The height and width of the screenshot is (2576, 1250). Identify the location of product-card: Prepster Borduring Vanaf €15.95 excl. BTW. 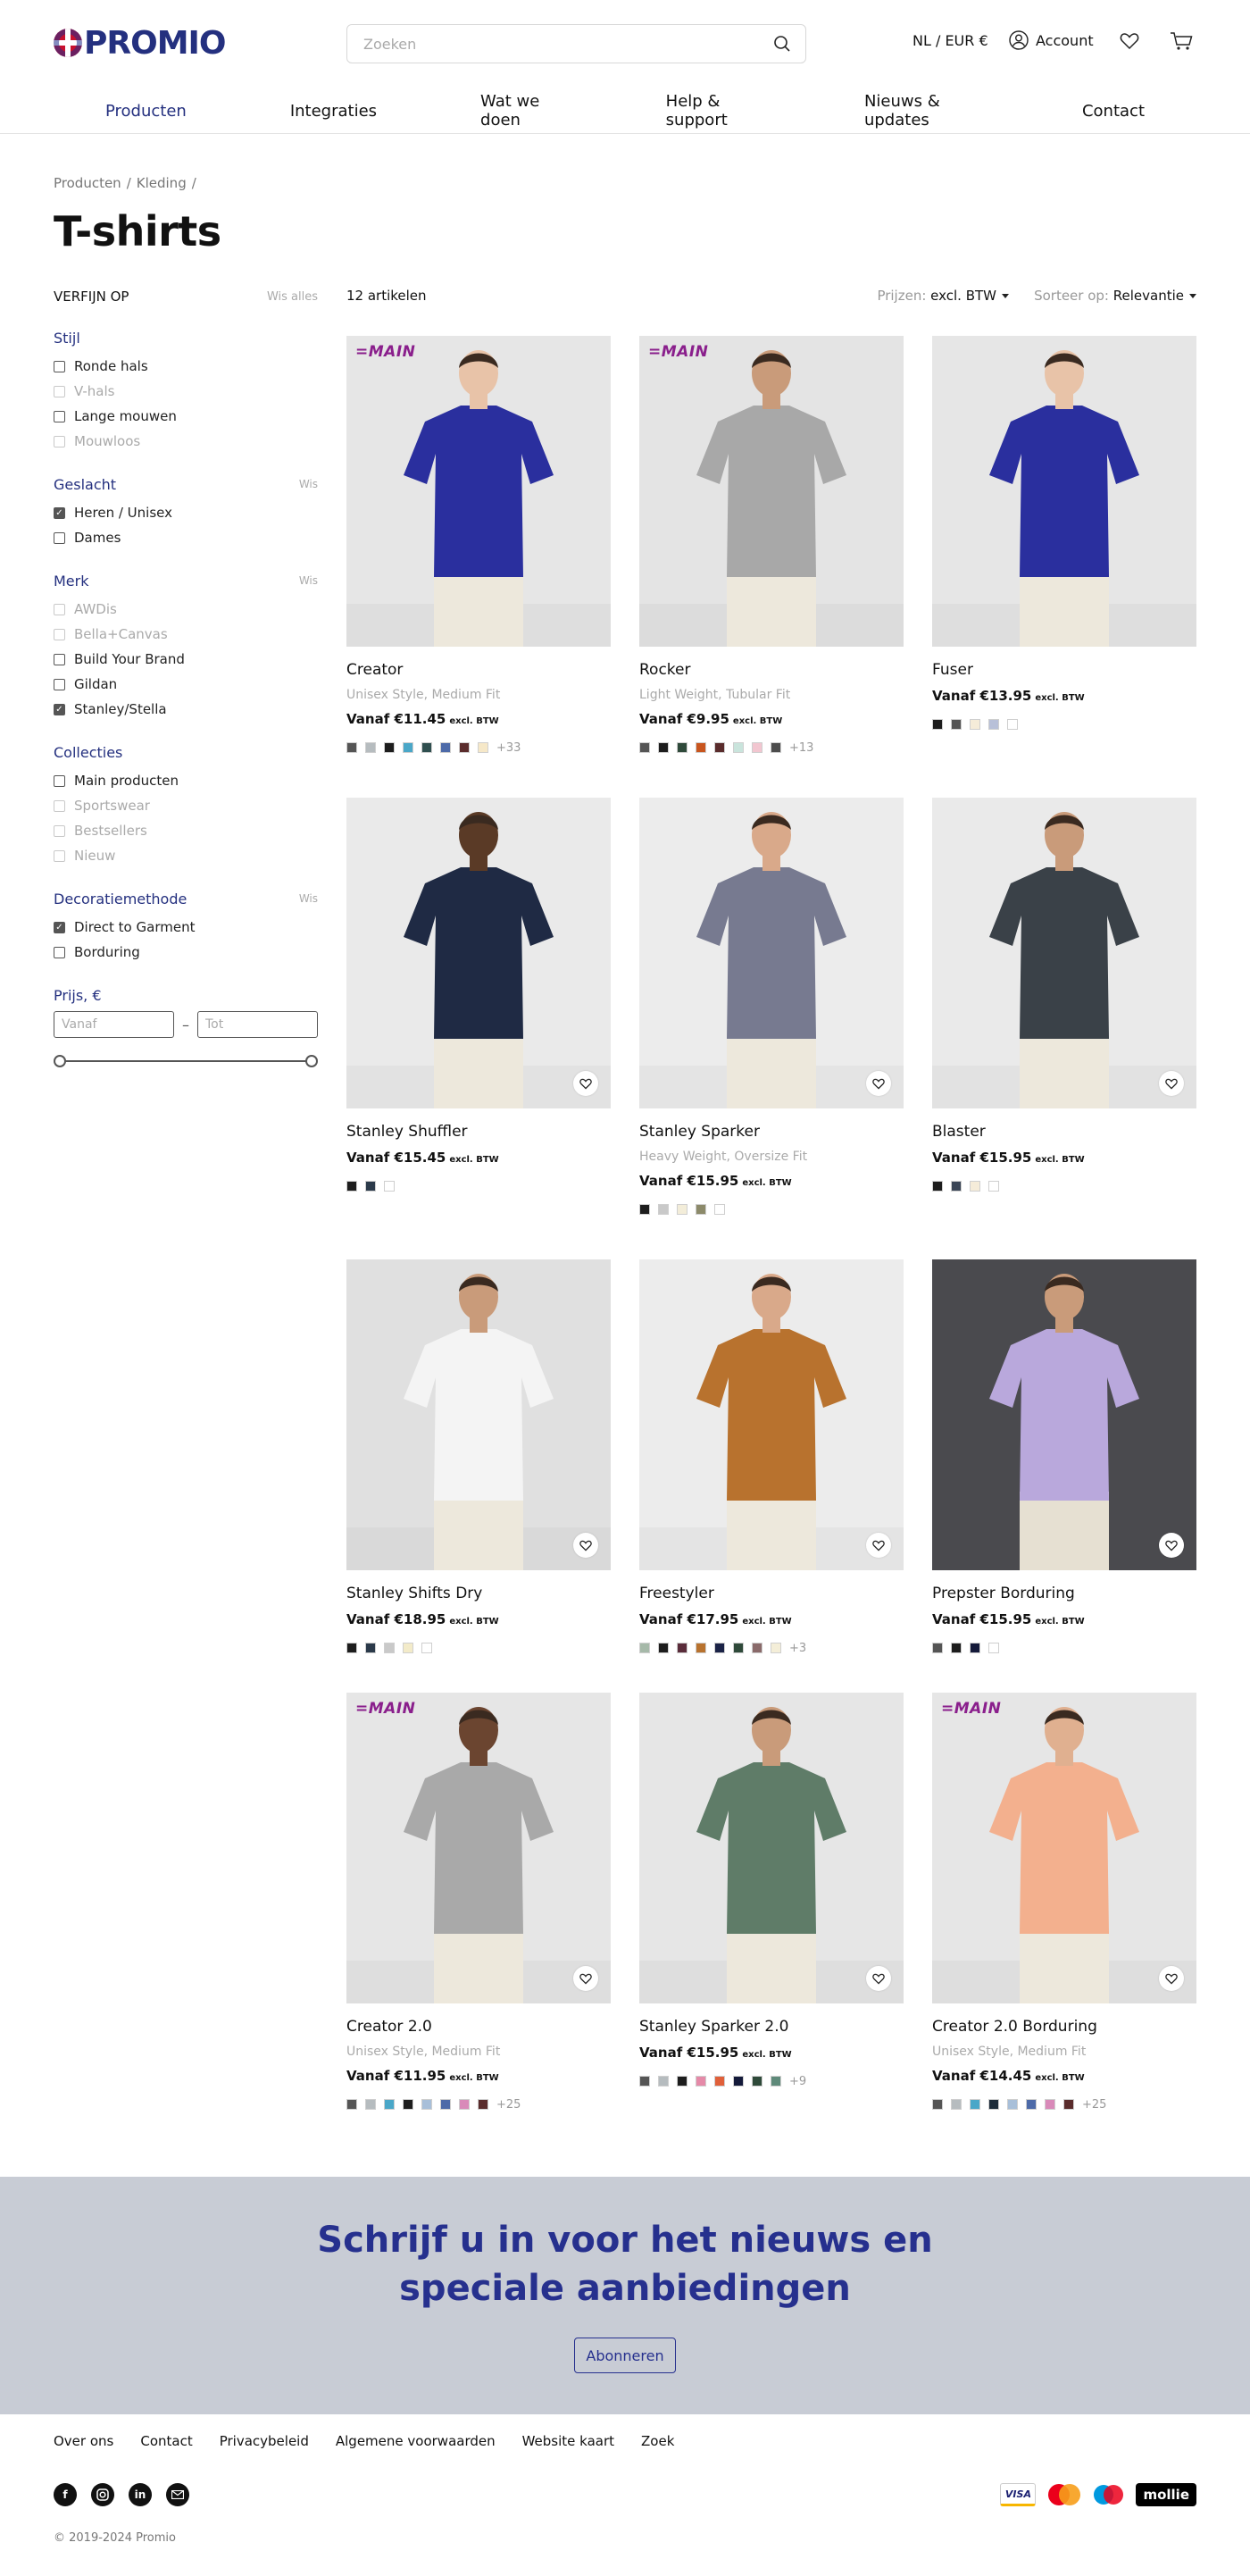
(1064, 1457).